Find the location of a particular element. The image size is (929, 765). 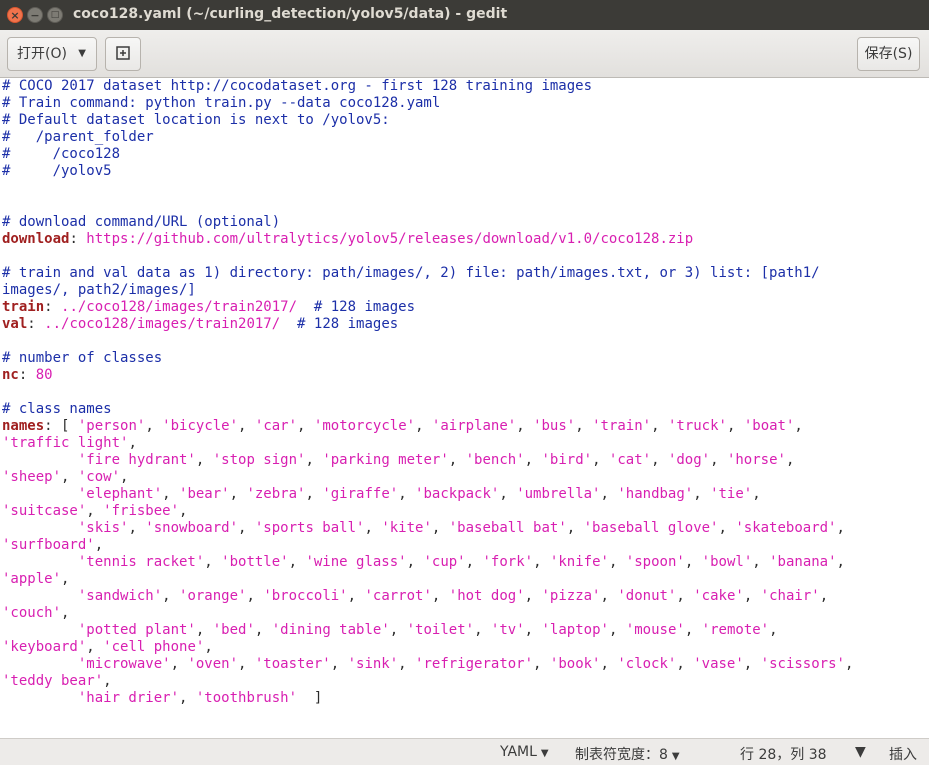

code-line: # class names is located at coordinates (465, 409).